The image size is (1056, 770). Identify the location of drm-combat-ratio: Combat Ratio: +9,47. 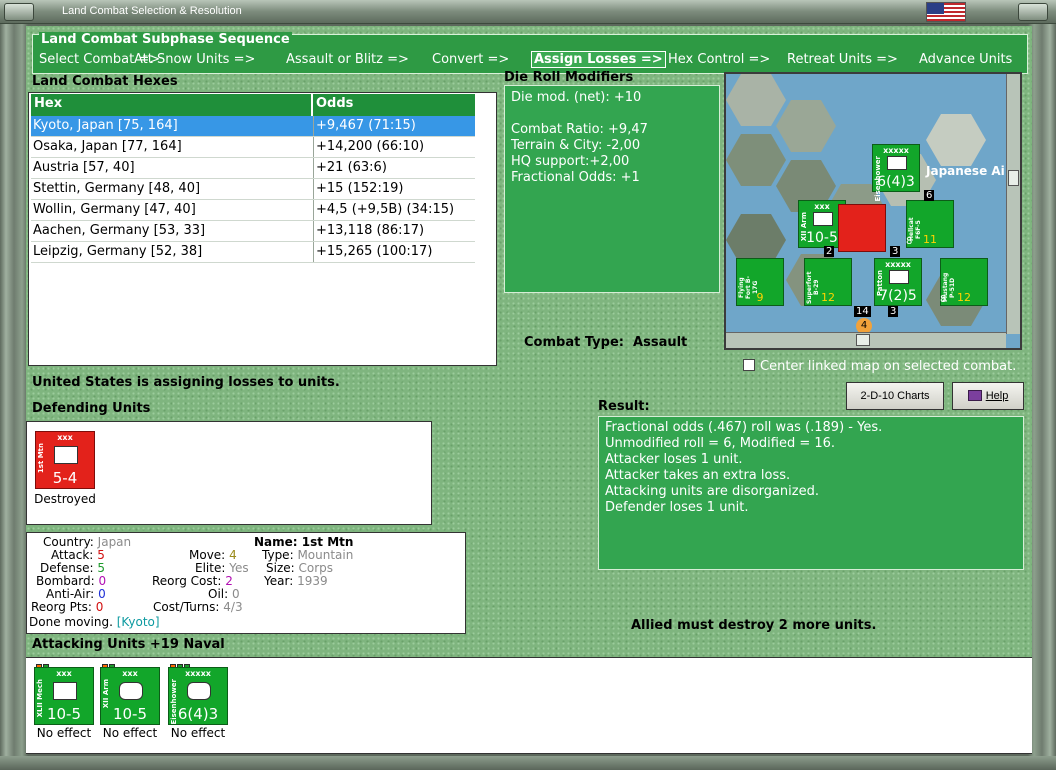
(579, 129).